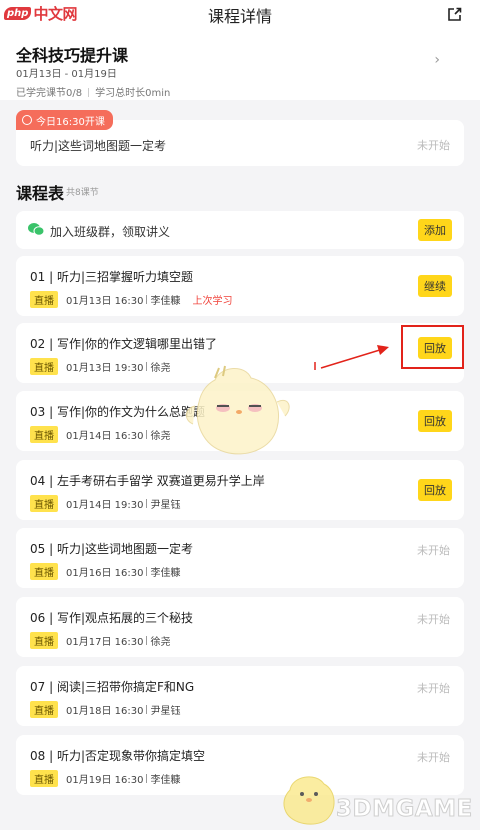  I want to click on lesson-meta: 直播 01月14日 16:30 徐尧, so click(100, 434).